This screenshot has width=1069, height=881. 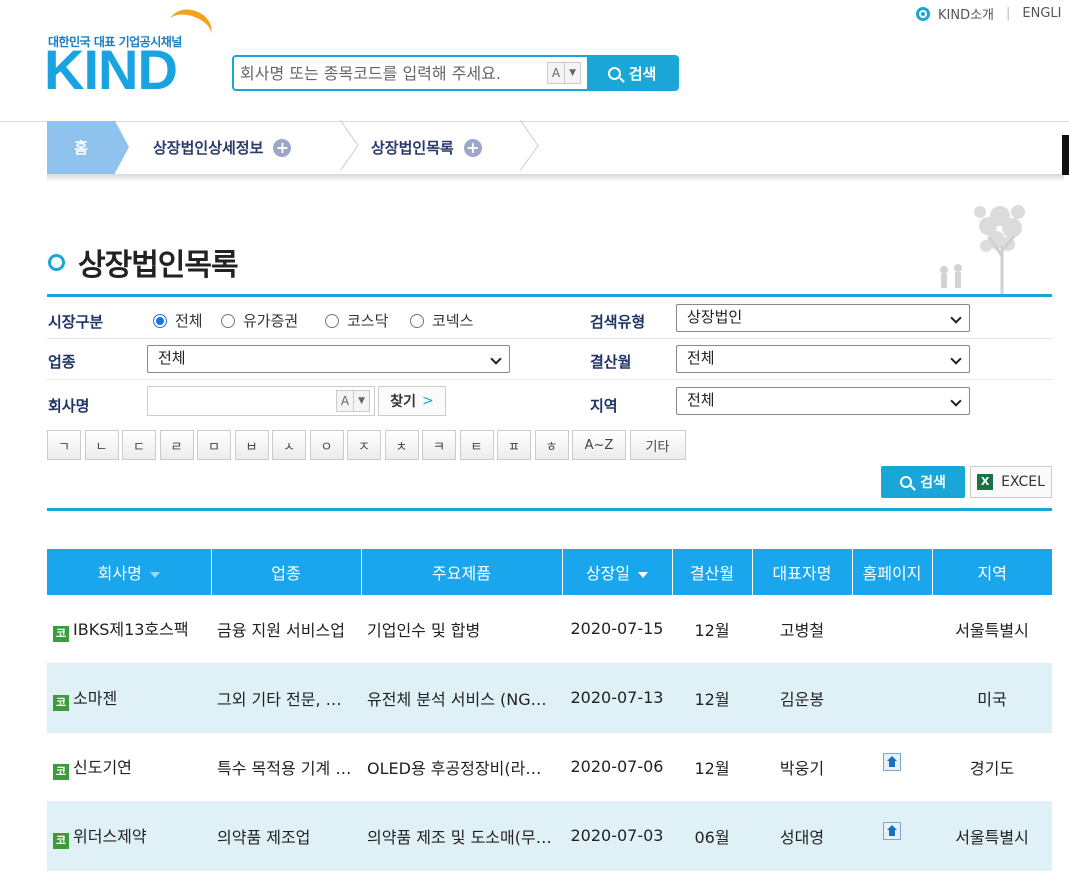 I want to click on kind-info-icon, so click(x=923, y=13).